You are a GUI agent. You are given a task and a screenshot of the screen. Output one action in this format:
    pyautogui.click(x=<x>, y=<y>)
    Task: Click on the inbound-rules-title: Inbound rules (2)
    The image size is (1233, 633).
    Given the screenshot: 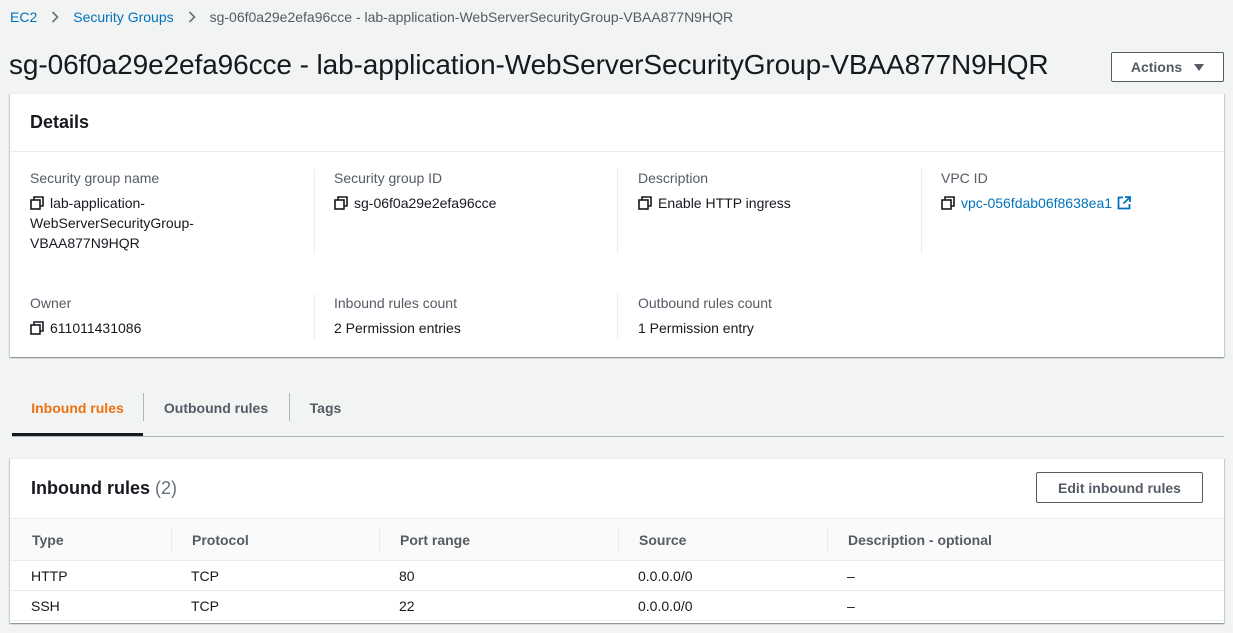 What is the action you would take?
    pyautogui.click(x=104, y=488)
    